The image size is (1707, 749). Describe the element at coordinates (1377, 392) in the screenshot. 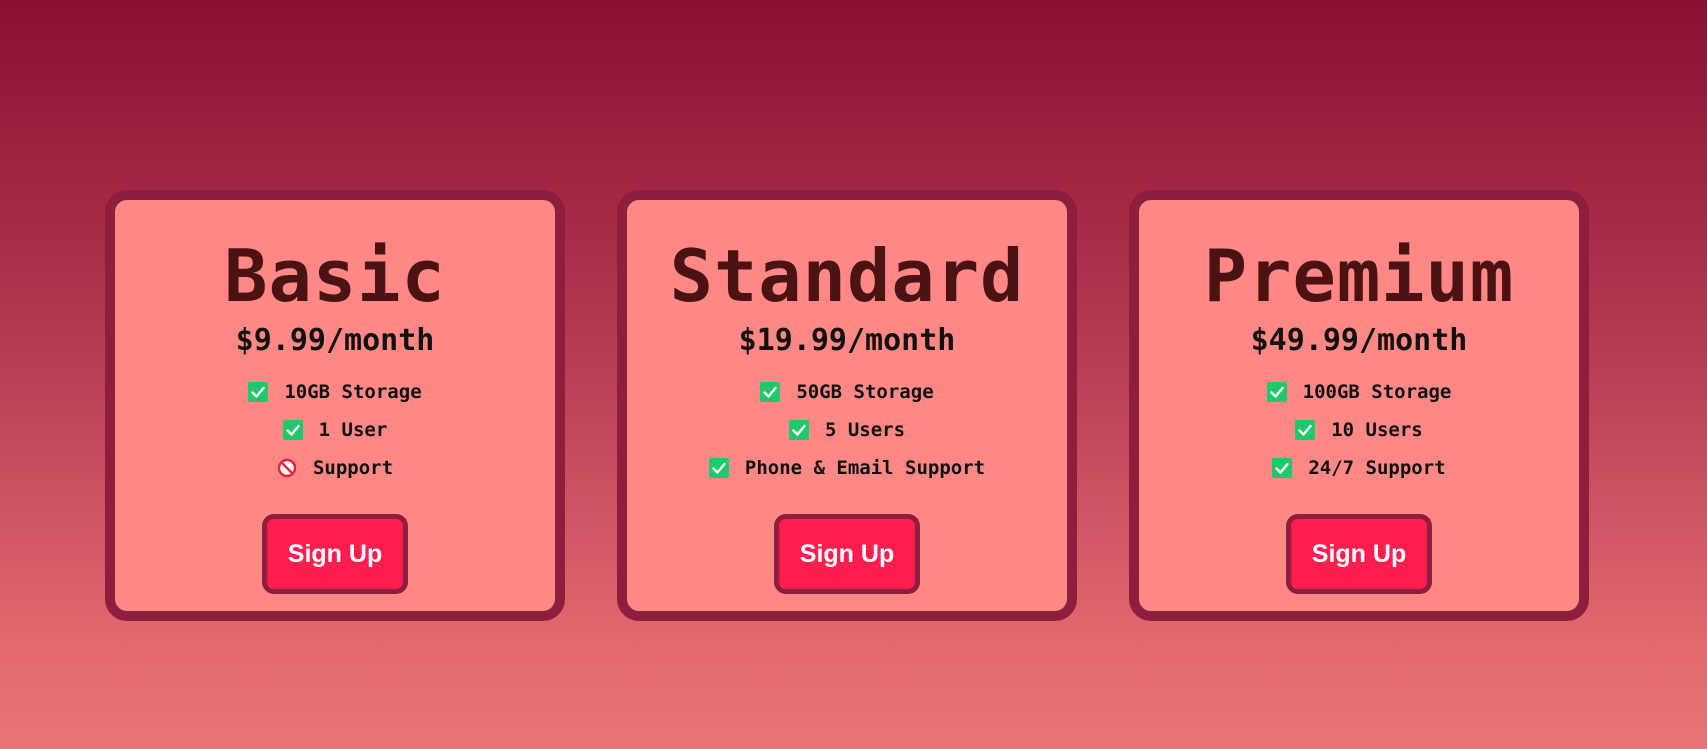

I see `feature-label: 100GB Storage` at that location.